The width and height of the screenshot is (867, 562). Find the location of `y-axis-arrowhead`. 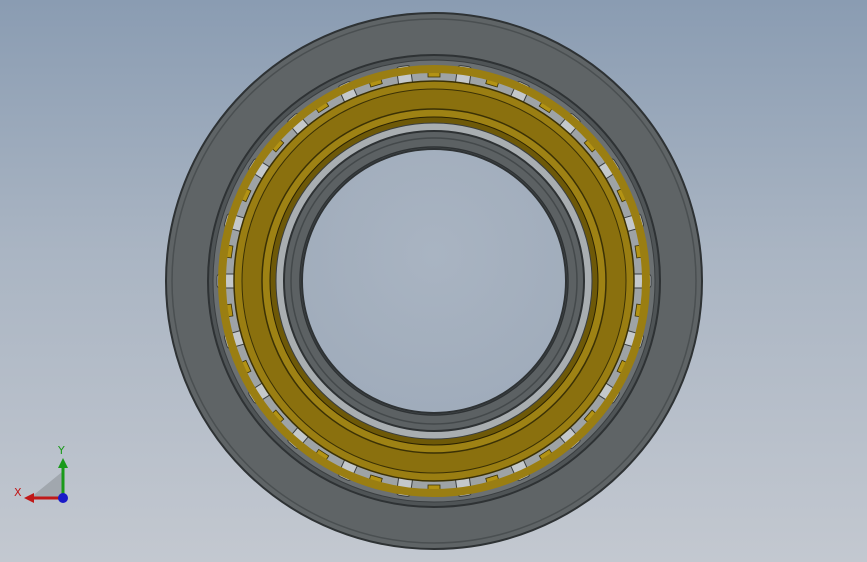

y-axis-arrowhead is located at coordinates (63, 463).